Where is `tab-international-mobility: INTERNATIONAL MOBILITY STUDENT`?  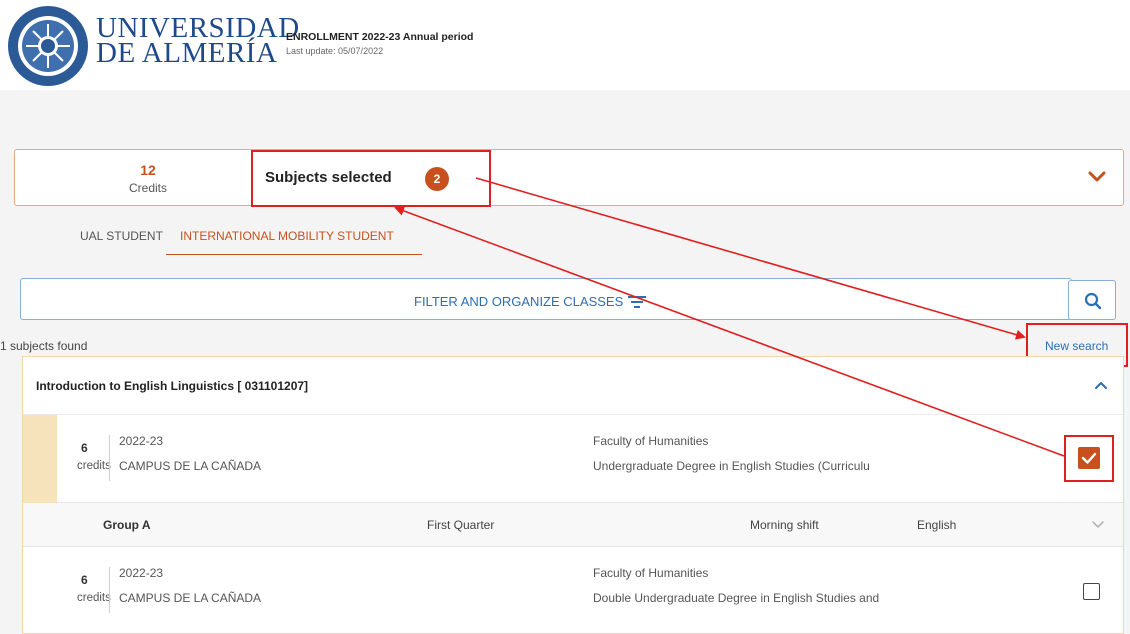
tab-international-mobility: INTERNATIONAL MOBILITY STUDENT is located at coordinates (287, 236).